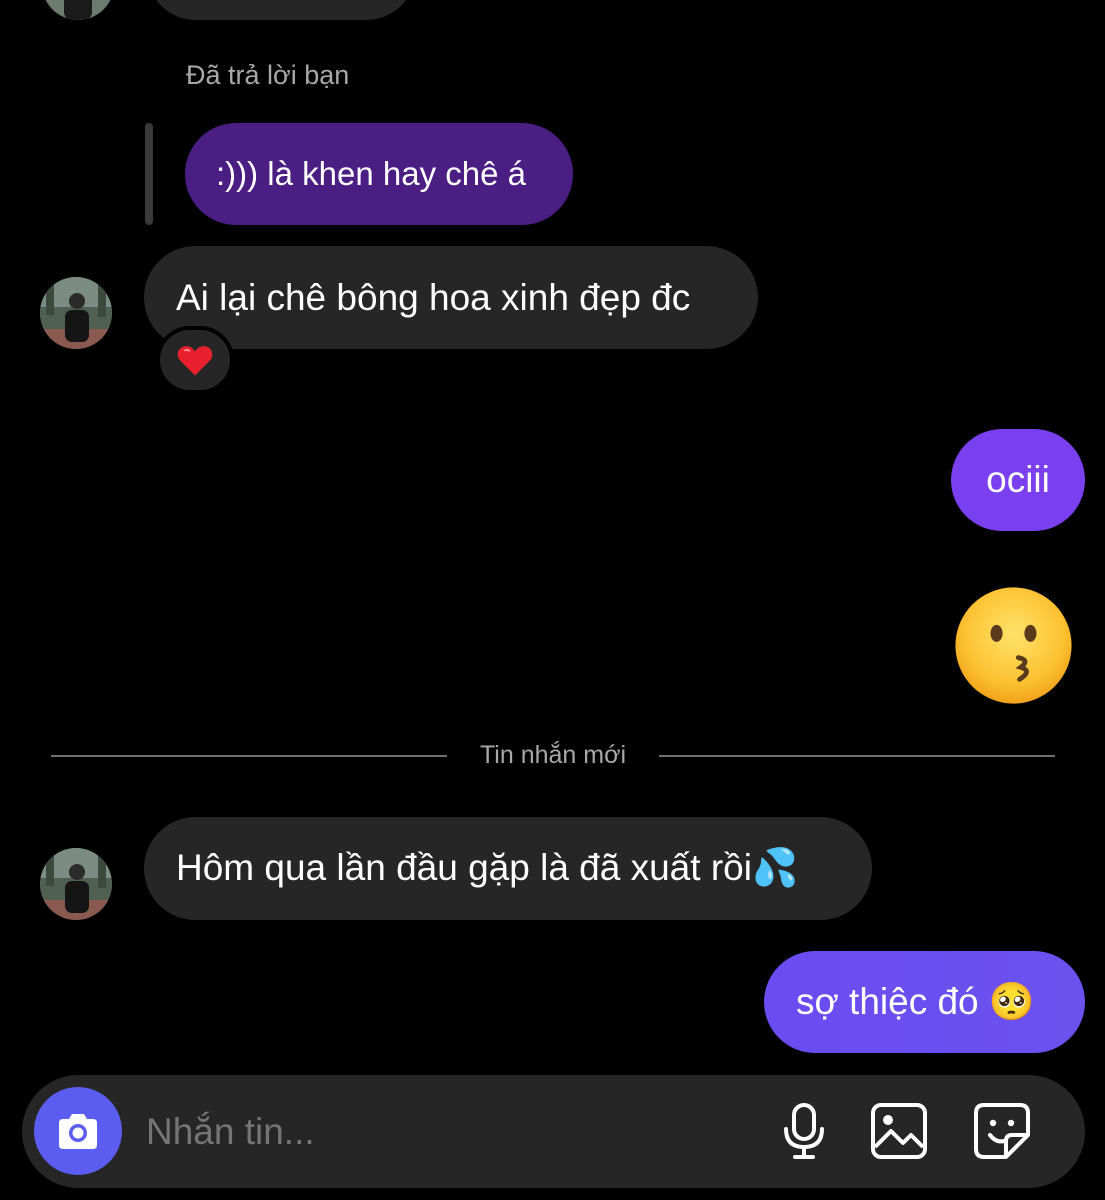  I want to click on kissing-face-icon, so click(1013, 645).